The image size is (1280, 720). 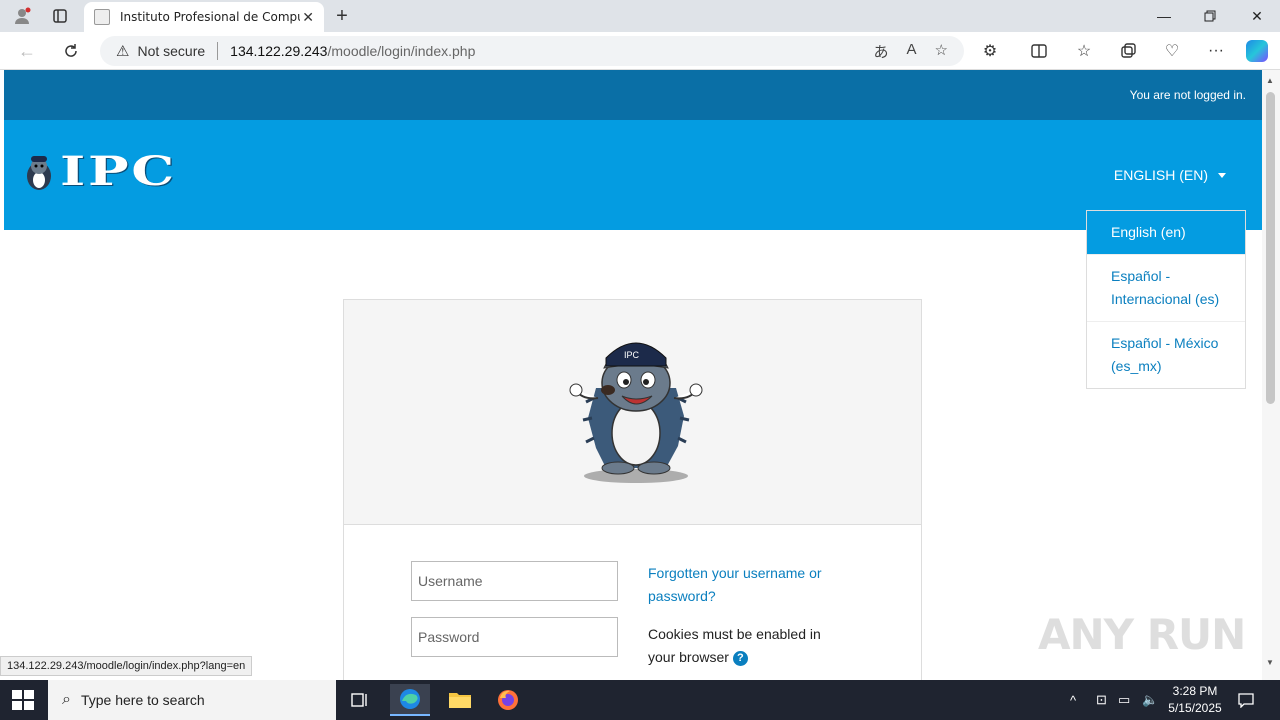 What do you see at coordinates (1246, 700) in the screenshot?
I see `notifications-icon` at bounding box center [1246, 700].